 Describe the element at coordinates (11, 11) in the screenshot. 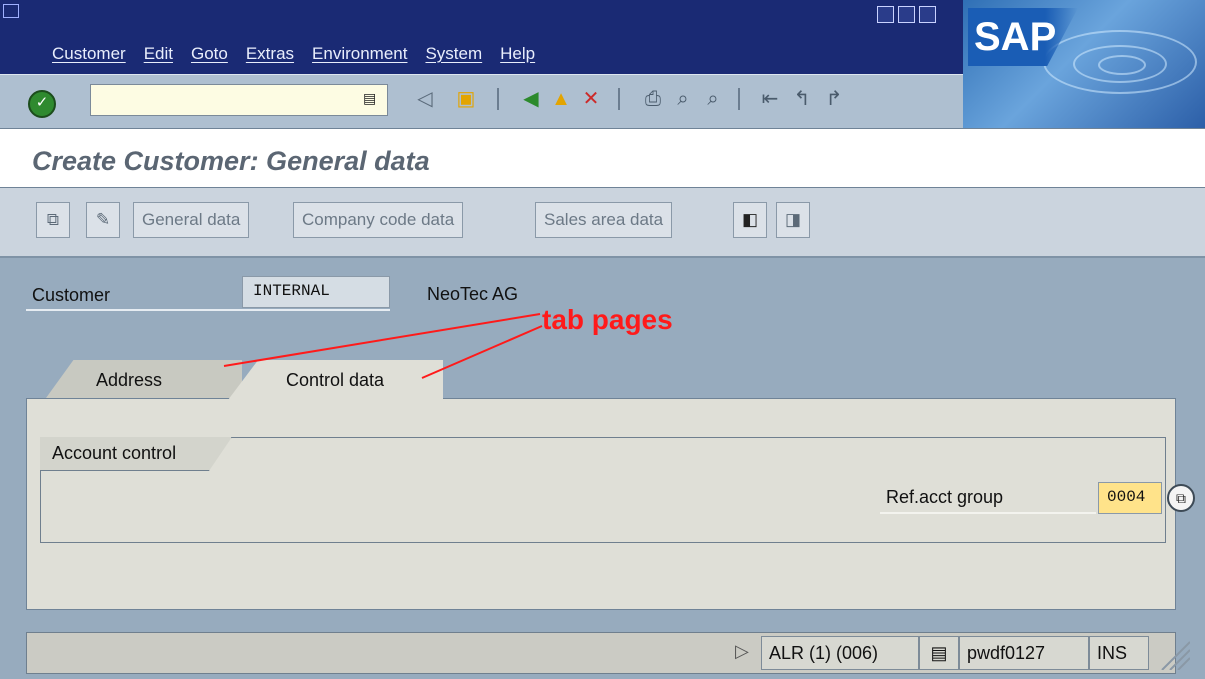

I see `system-menu-icon` at that location.